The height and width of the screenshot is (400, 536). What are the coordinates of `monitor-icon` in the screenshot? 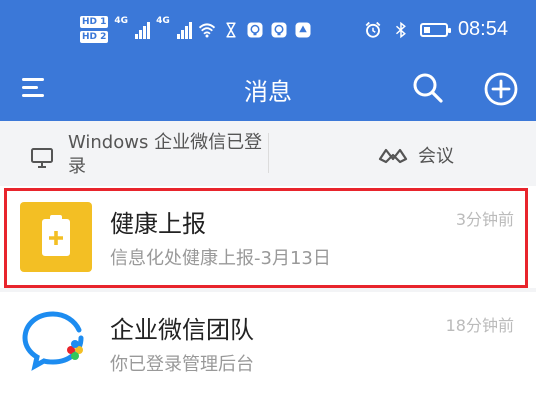 It's located at (42, 158).